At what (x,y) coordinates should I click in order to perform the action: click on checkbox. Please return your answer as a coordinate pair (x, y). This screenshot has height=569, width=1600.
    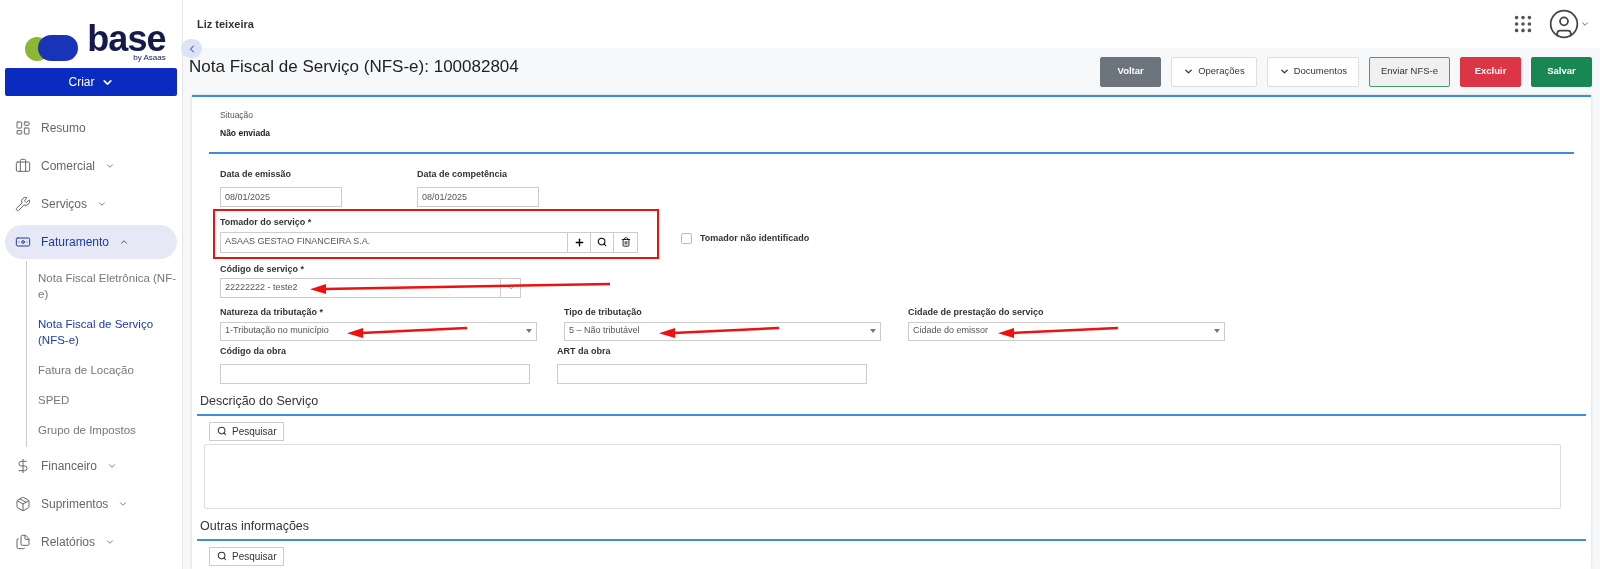
    Looking at the image, I should click on (686, 239).